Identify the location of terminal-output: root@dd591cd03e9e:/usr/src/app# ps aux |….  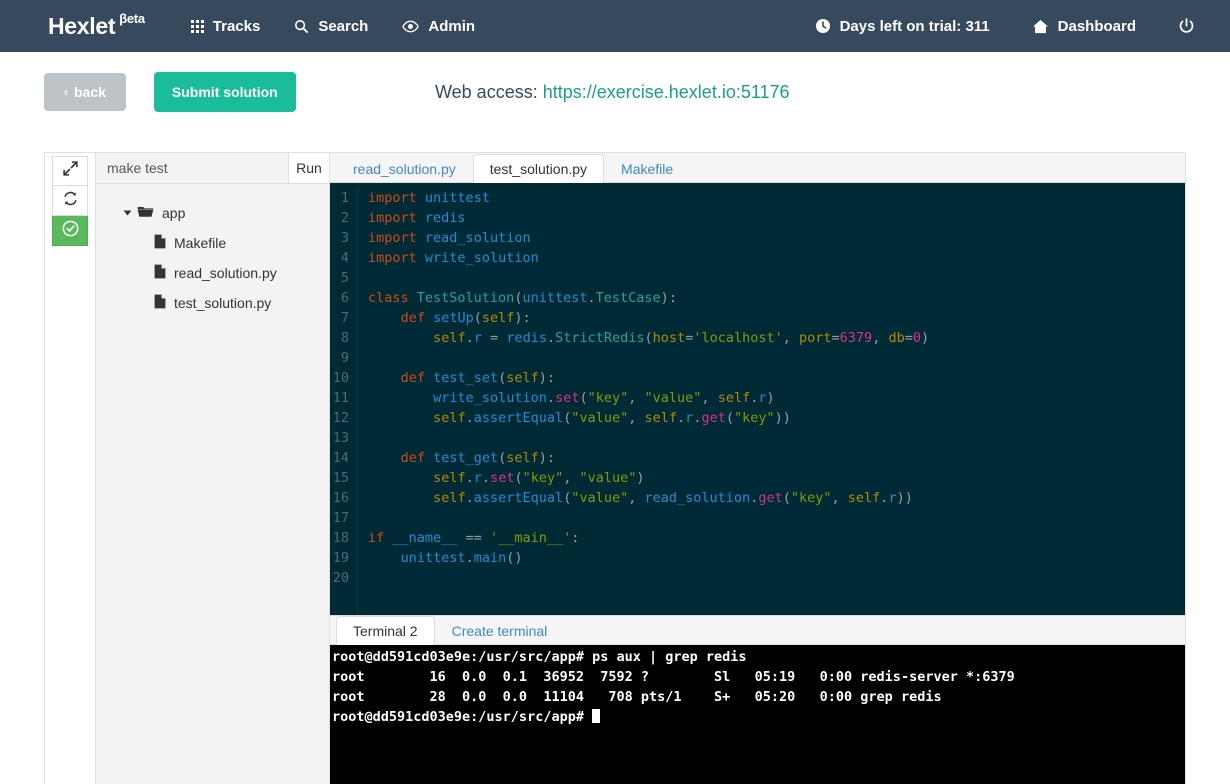
(757, 714).